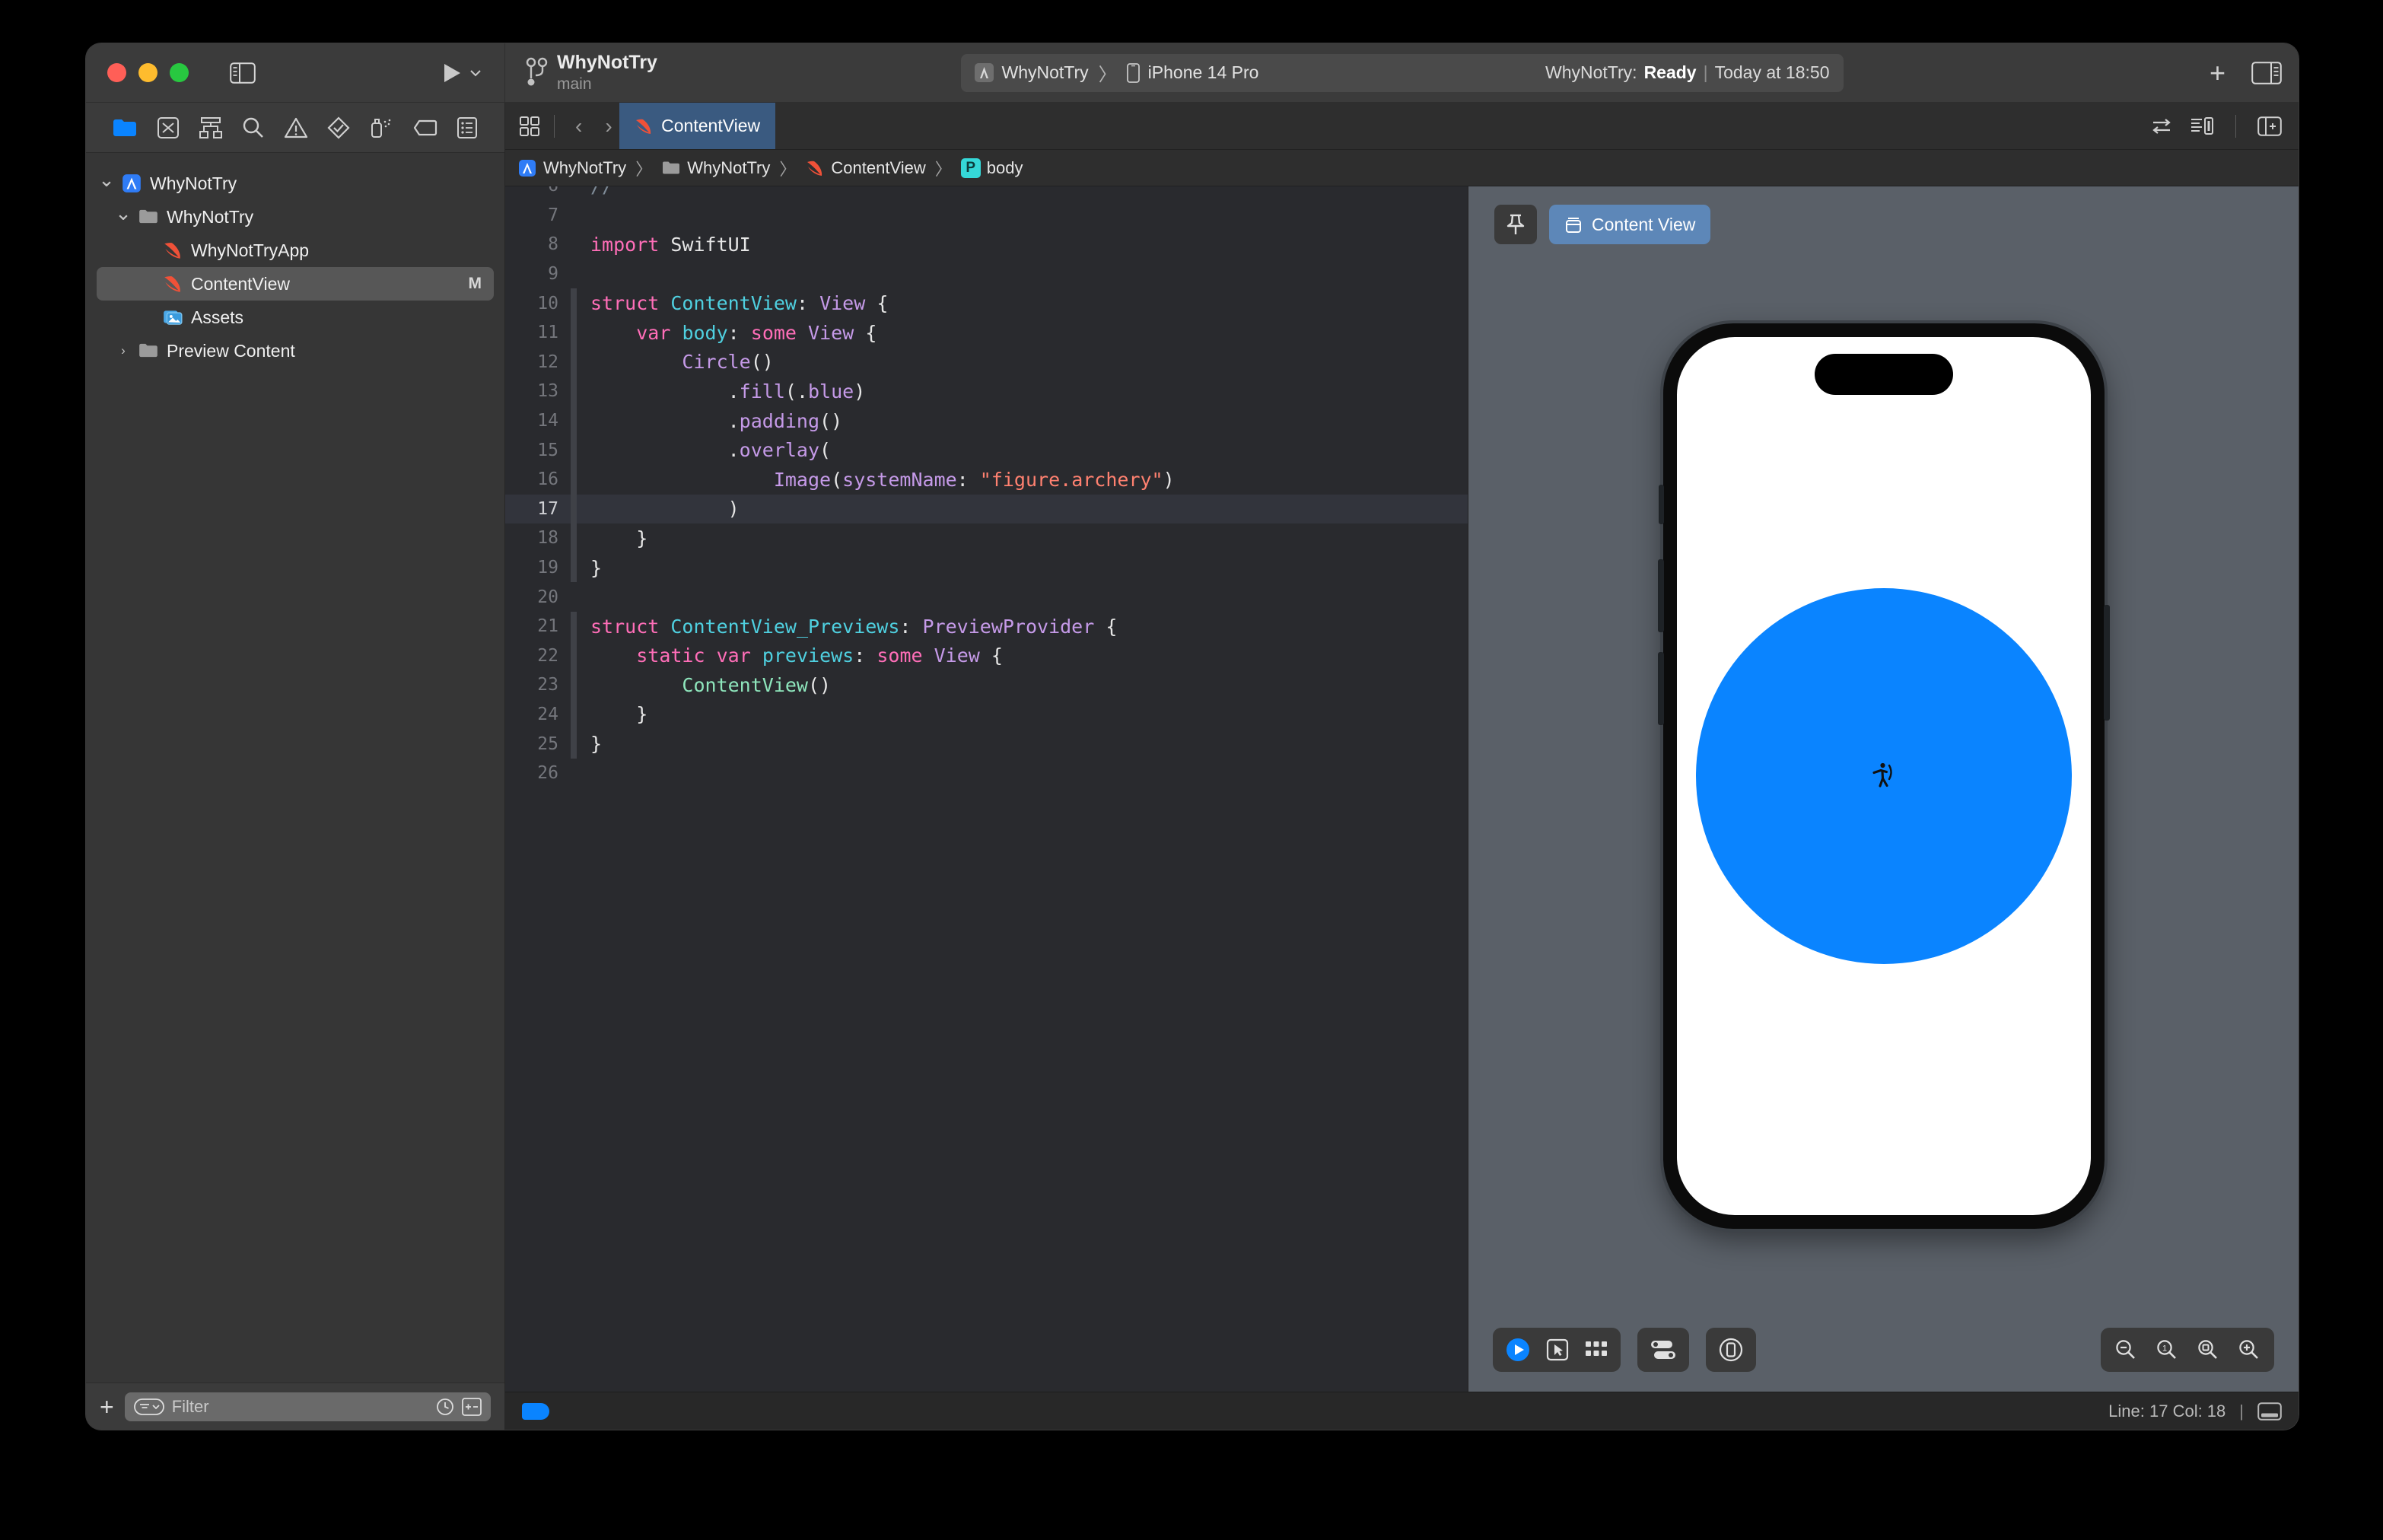 The width and height of the screenshot is (2383, 1540). What do you see at coordinates (987, 450) in the screenshot?
I see `code-line: 15 .overlay(` at bounding box center [987, 450].